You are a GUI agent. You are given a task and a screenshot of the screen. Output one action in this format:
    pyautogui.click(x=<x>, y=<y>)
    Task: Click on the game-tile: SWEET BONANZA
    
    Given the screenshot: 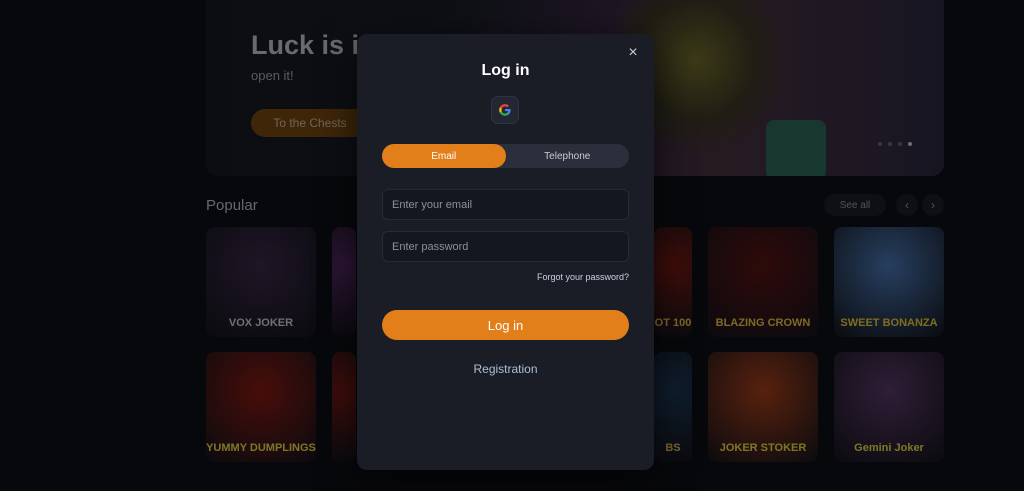 What is the action you would take?
    pyautogui.click(x=889, y=282)
    